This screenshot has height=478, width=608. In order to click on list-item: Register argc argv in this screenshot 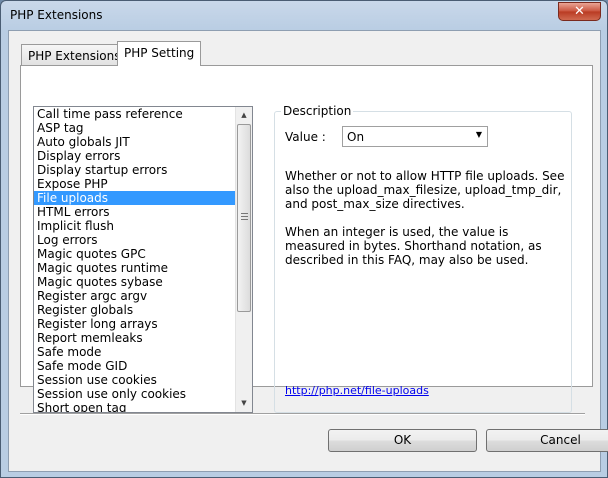, I will do `click(135, 296)`.